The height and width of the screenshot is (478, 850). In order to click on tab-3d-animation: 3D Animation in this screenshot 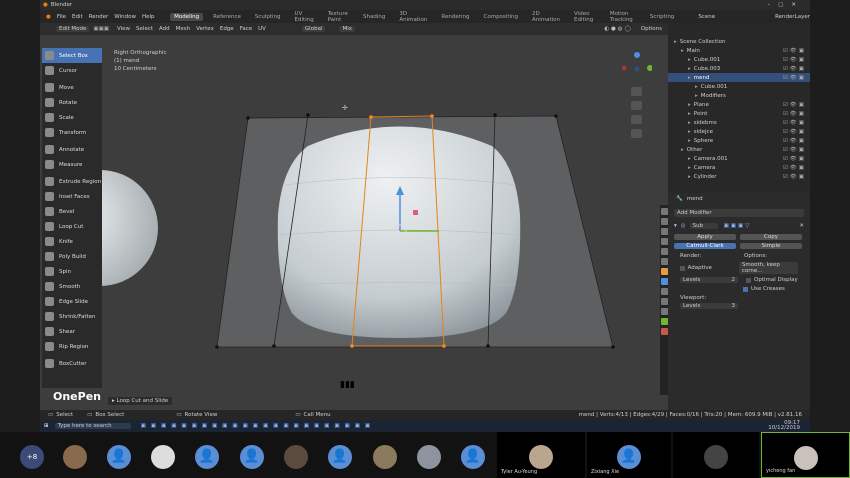, I will do `click(413, 17)`.